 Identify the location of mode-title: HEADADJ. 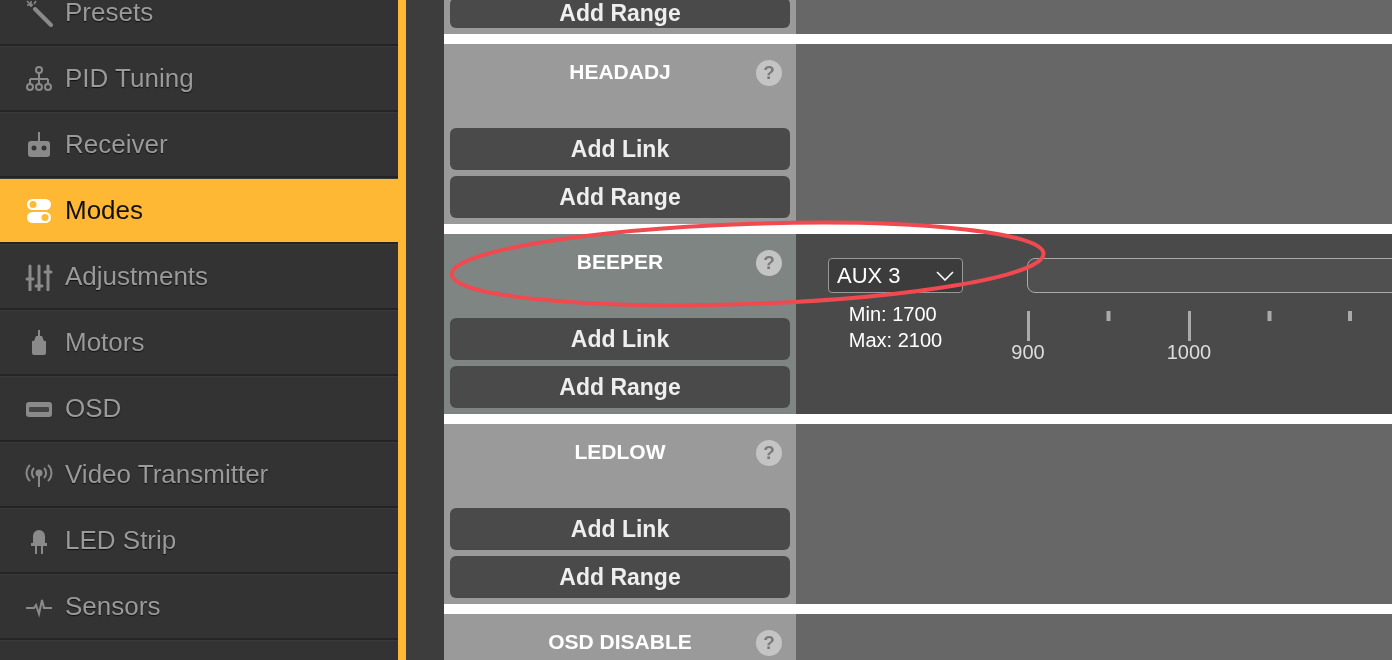
(620, 72).